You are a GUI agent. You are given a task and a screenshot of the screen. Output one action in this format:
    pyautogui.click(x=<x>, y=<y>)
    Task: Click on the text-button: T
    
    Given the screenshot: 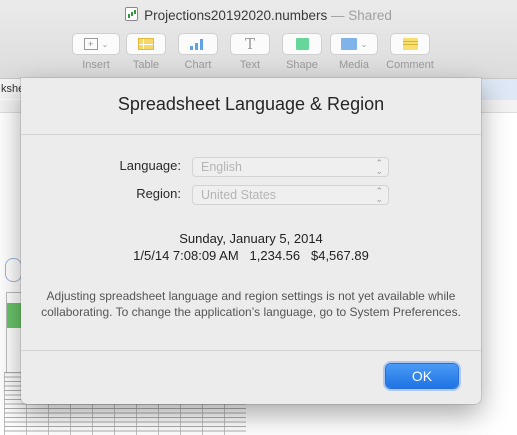 What is the action you would take?
    pyautogui.click(x=250, y=44)
    